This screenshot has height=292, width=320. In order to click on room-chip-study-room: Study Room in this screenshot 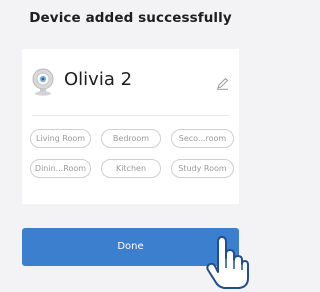, I will do `click(202, 168)`.